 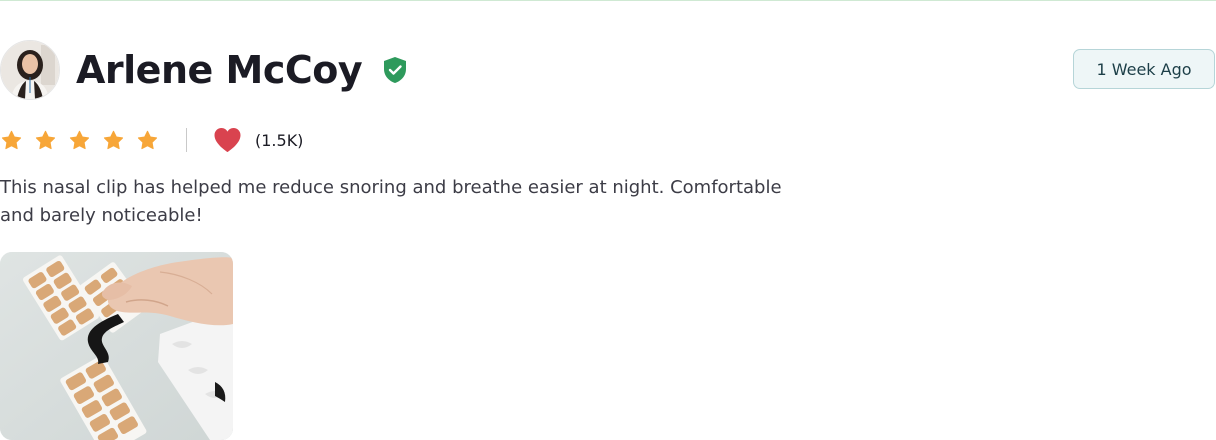 I want to click on review-header: Arlene McCoy, so click(x=205, y=70).